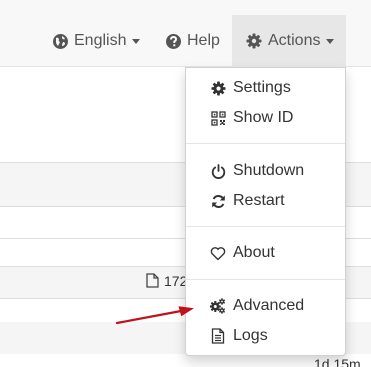 Image resolution: width=371 pixels, height=367 pixels. I want to click on actions-dropdown: Actions, so click(289, 41).